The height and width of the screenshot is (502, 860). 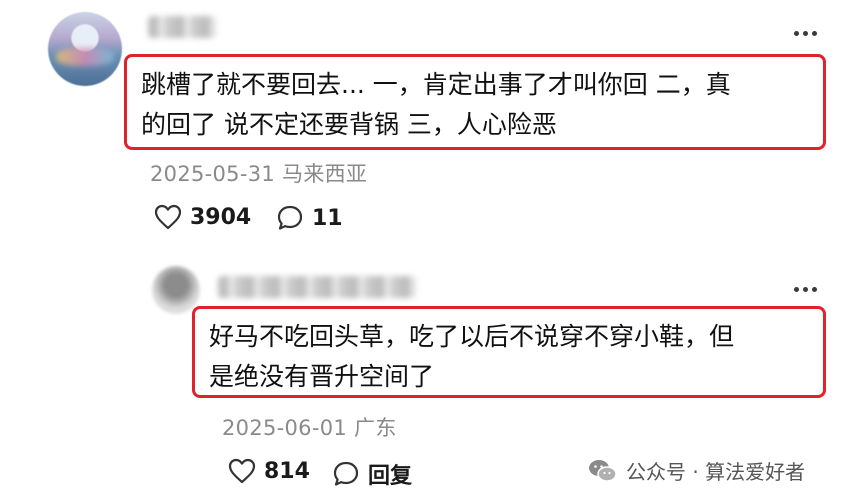 What do you see at coordinates (317, 287) in the screenshot?
I see `replier-name-blurred` at bounding box center [317, 287].